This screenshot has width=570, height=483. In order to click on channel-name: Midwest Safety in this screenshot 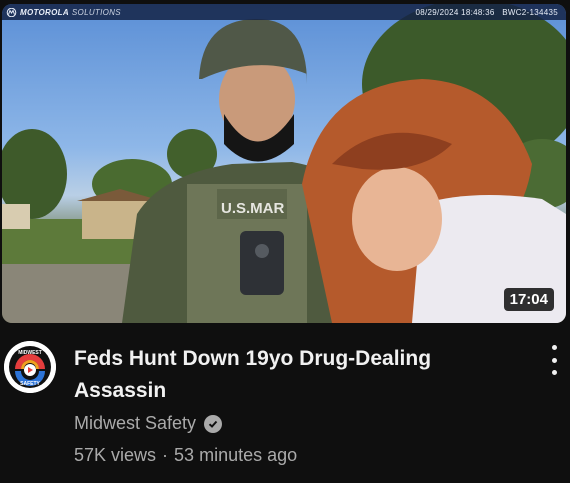, I will do `click(135, 423)`.